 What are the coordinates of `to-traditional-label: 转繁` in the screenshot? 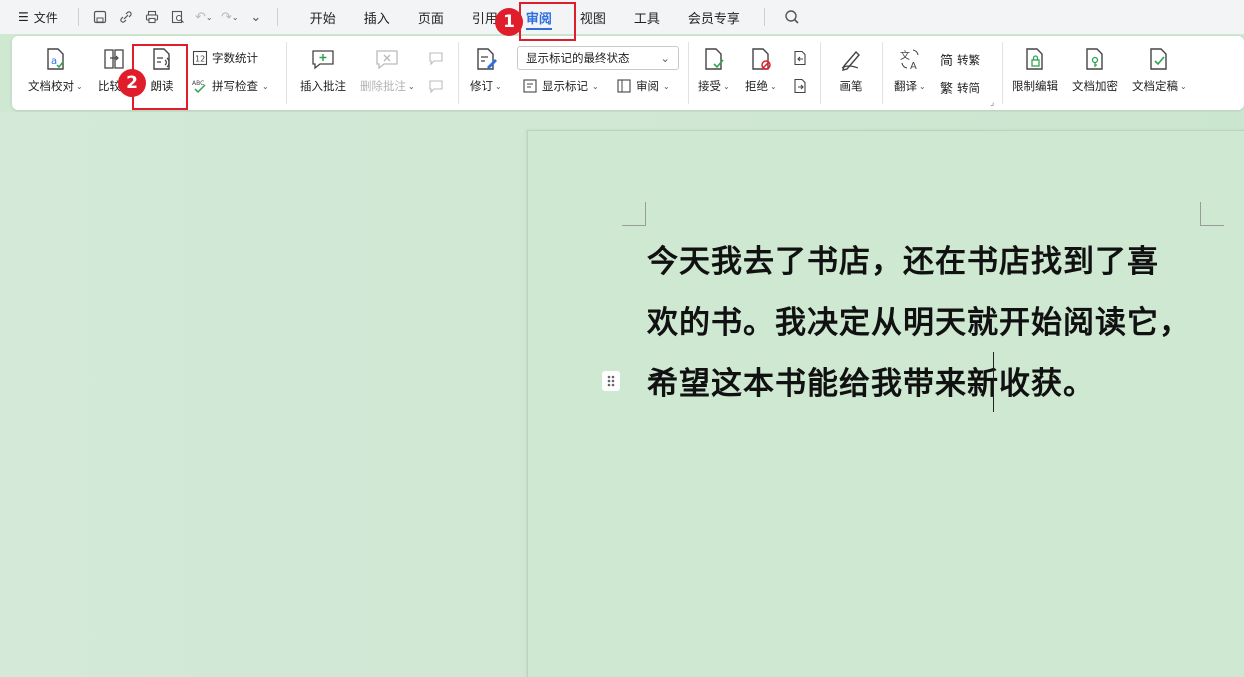 It's located at (969, 59).